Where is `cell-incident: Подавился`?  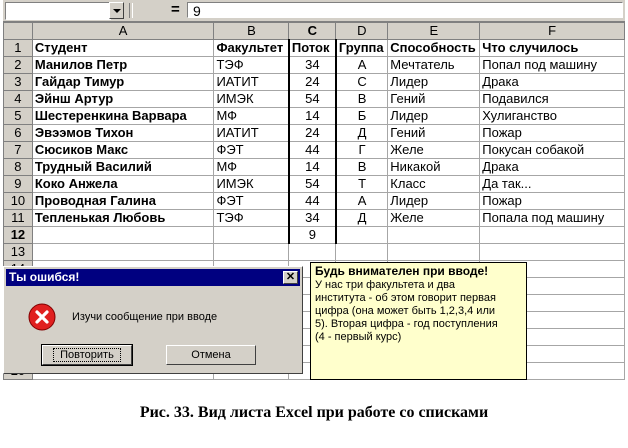 cell-incident: Подавился is located at coordinates (552, 99).